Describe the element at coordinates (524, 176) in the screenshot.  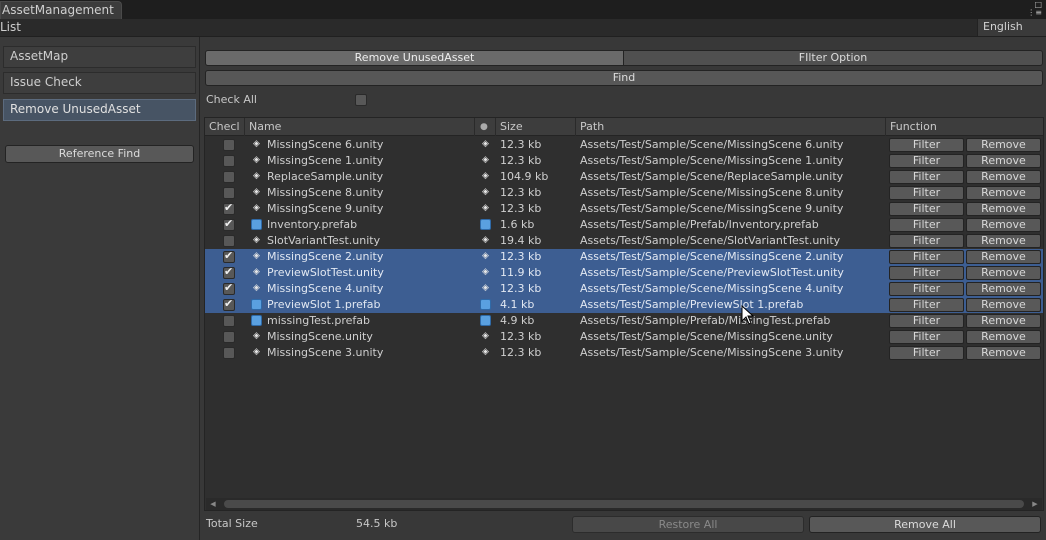
I see `asset-size: 104.9 kb` at that location.